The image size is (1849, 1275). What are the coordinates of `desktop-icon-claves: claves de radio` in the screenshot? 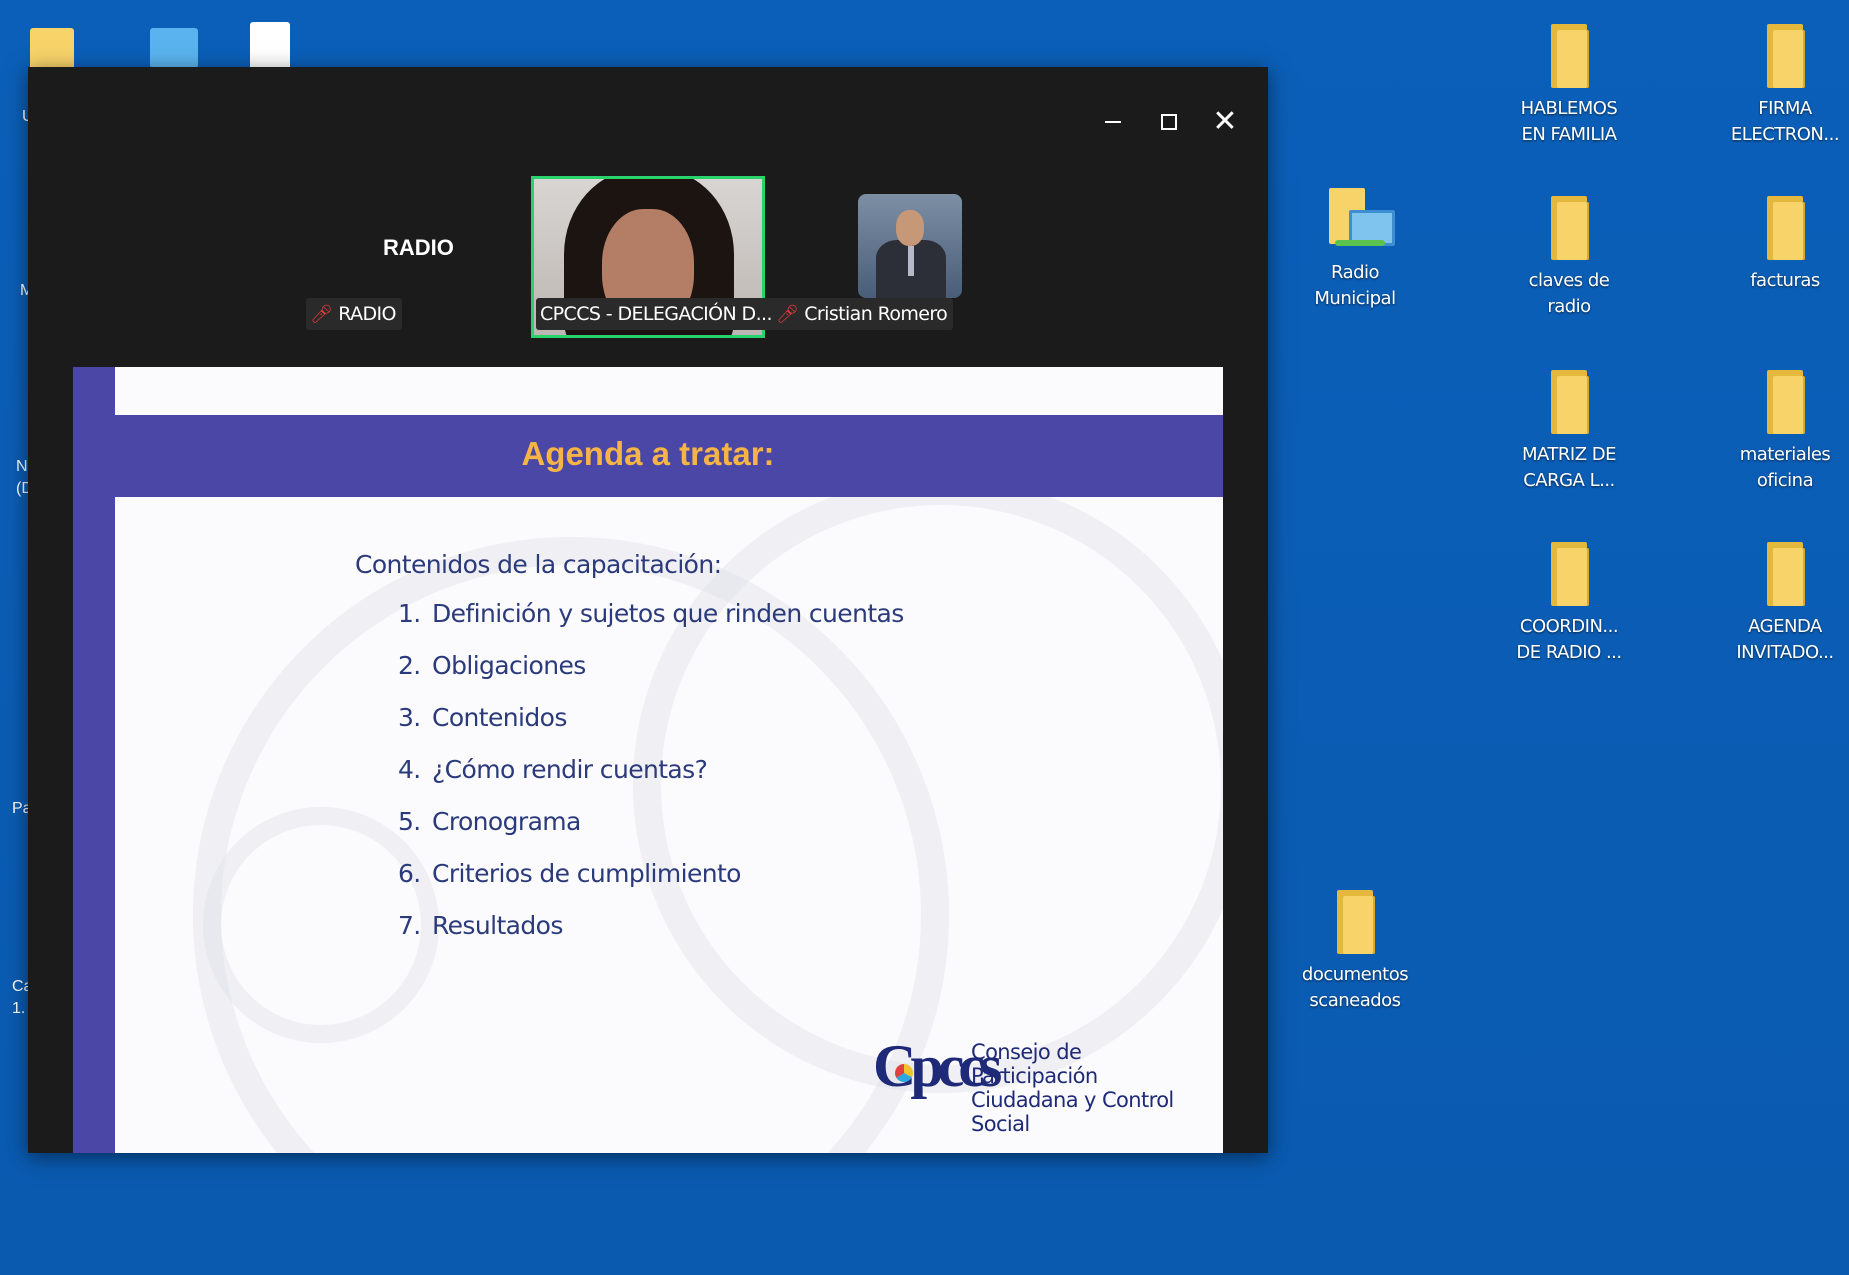 It's located at (1569, 258).